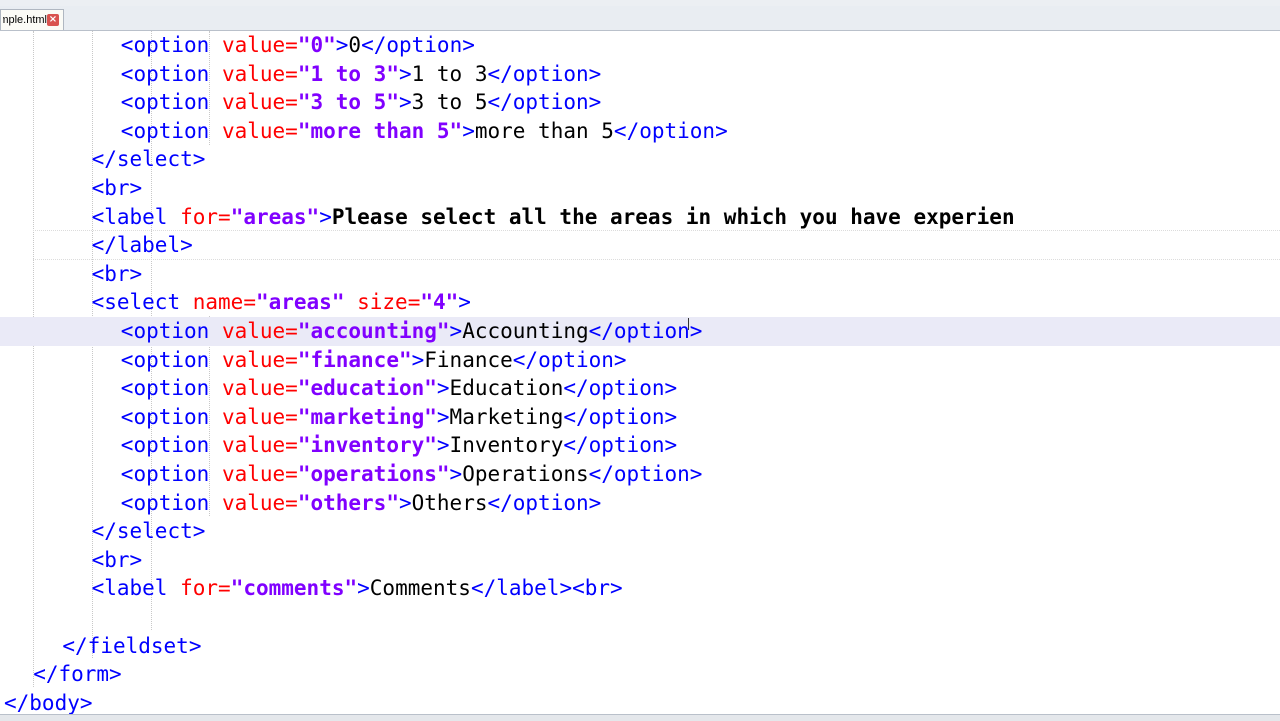 Image resolution: width=1280 pixels, height=721 pixels. What do you see at coordinates (640, 646) in the screenshot?
I see `code-line: </fieldset>` at bounding box center [640, 646].